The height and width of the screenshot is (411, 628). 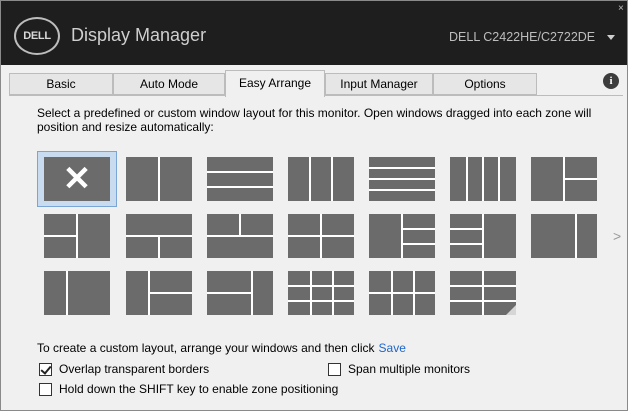 I want to click on overlap-borders-checkbox, so click(x=45, y=369).